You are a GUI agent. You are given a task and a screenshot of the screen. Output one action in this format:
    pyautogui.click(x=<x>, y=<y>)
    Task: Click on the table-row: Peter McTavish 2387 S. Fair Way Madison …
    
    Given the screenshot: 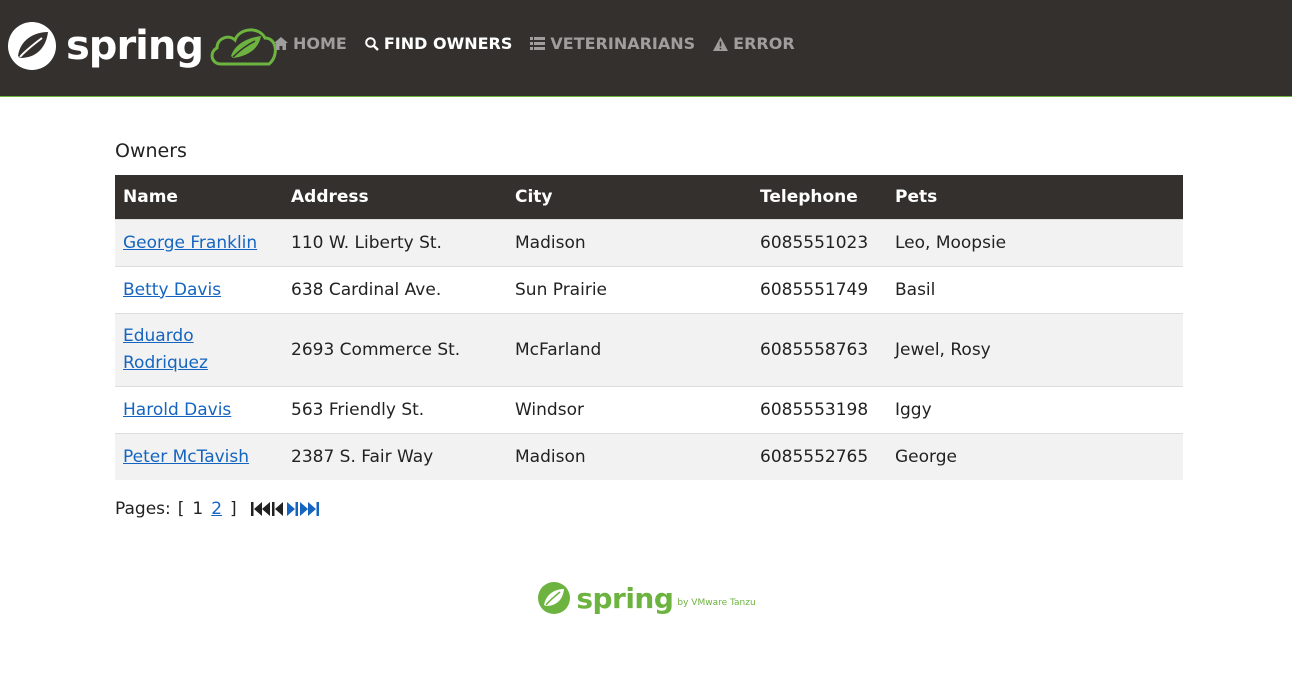 What is the action you would take?
    pyautogui.click(x=649, y=456)
    